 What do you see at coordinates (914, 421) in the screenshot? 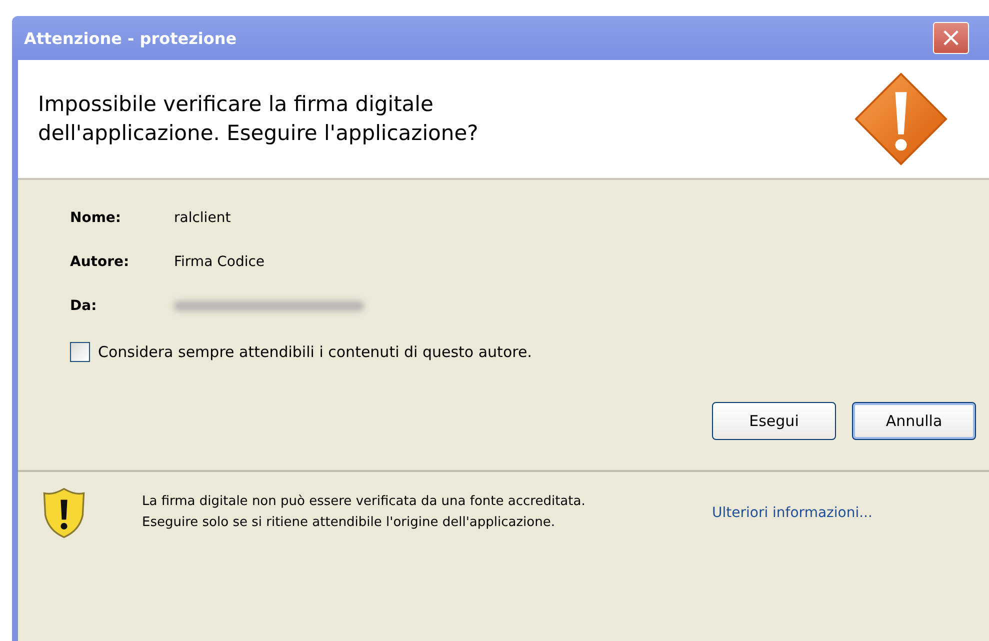
I see `dialog-button: Annulla` at bounding box center [914, 421].